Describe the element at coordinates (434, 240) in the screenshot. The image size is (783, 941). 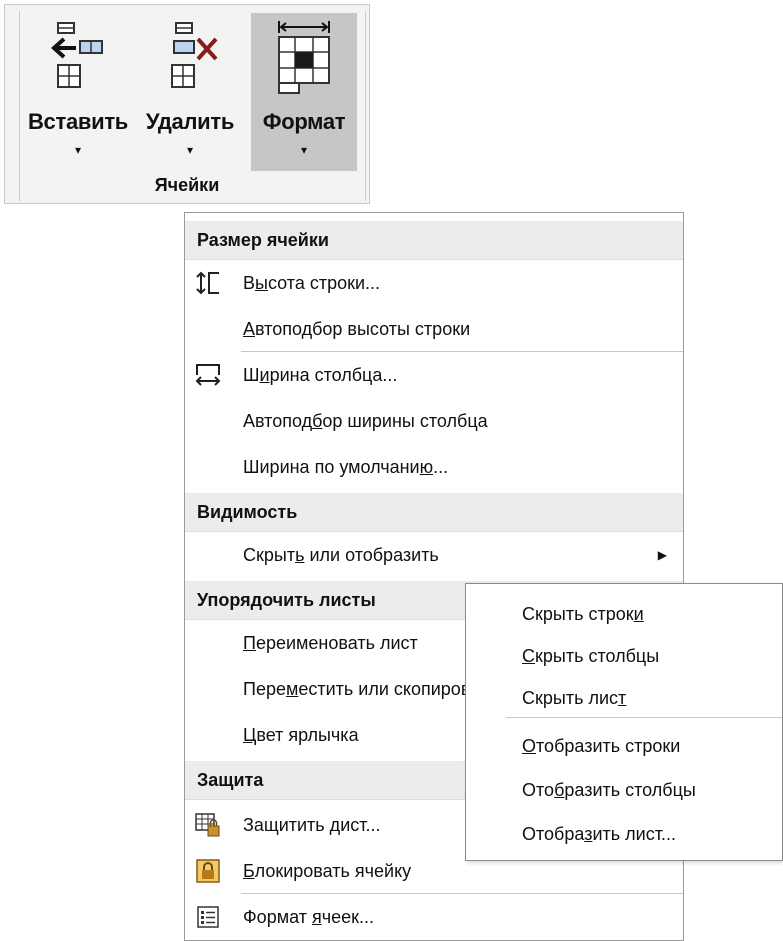
I see `menu-header-cell-size: Размер ячейки` at that location.